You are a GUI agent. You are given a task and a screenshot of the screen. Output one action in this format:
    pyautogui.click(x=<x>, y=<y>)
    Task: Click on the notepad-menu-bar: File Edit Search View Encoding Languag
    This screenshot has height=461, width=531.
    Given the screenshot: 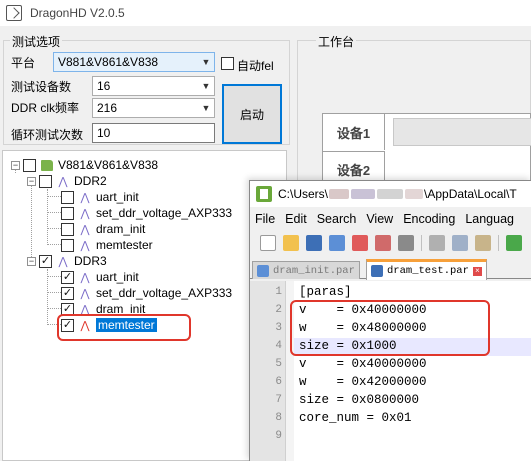 What is the action you would take?
    pyautogui.click(x=384, y=219)
    